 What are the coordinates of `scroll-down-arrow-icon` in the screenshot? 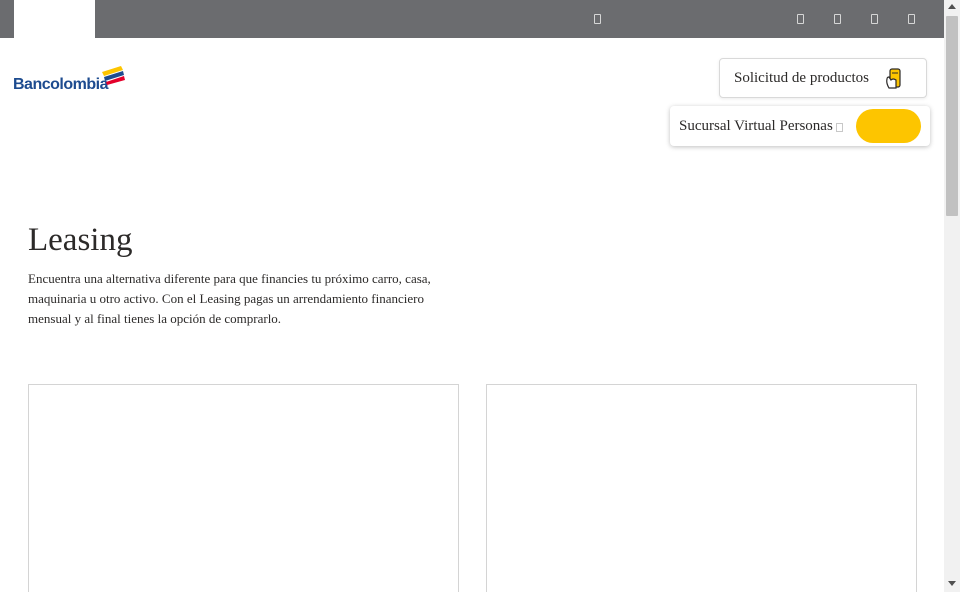 It's located at (952, 583).